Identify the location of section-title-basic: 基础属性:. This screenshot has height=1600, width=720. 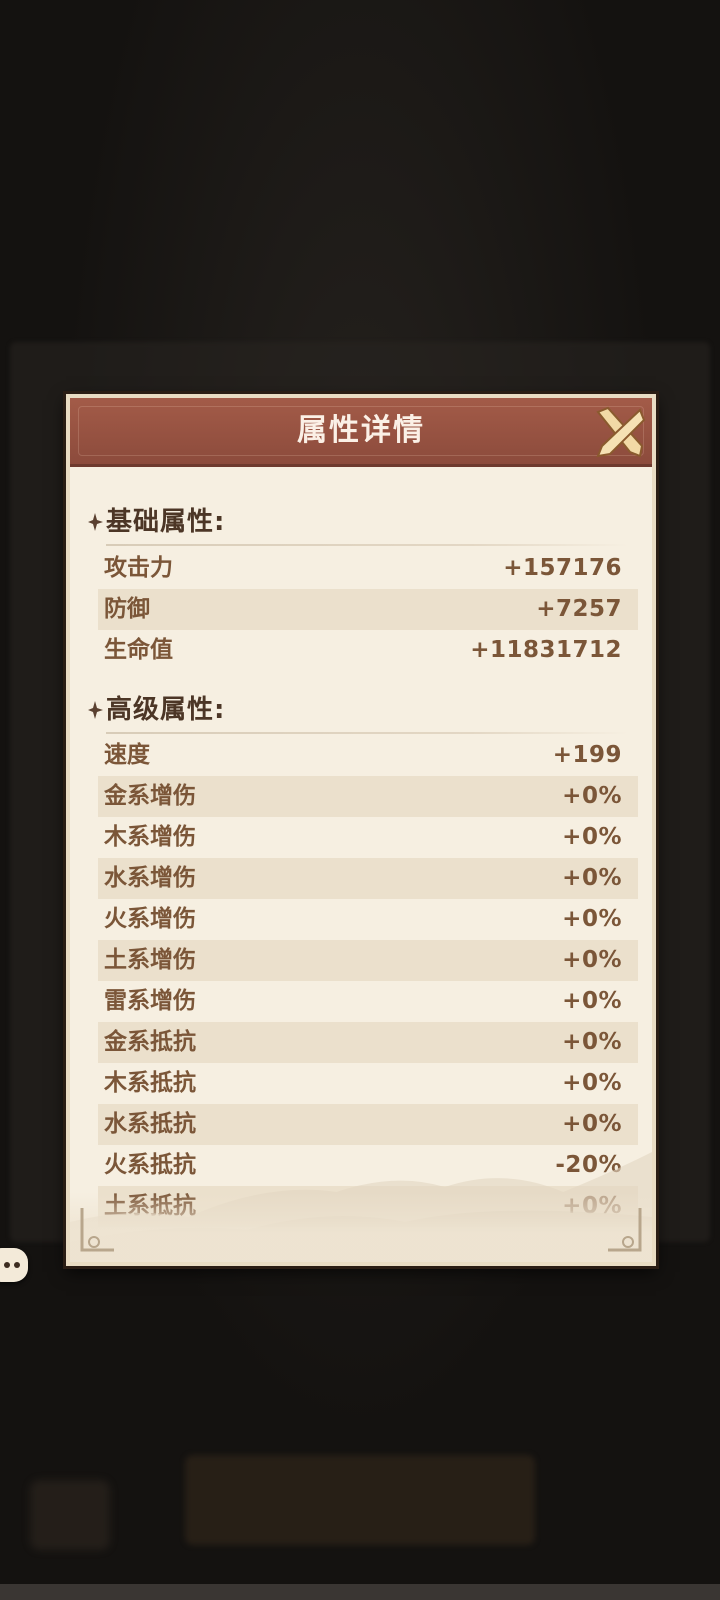
(166, 522).